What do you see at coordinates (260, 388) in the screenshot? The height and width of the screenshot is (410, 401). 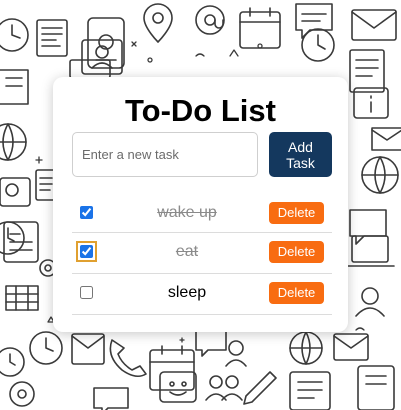 I see `pencil-icon` at bounding box center [260, 388].